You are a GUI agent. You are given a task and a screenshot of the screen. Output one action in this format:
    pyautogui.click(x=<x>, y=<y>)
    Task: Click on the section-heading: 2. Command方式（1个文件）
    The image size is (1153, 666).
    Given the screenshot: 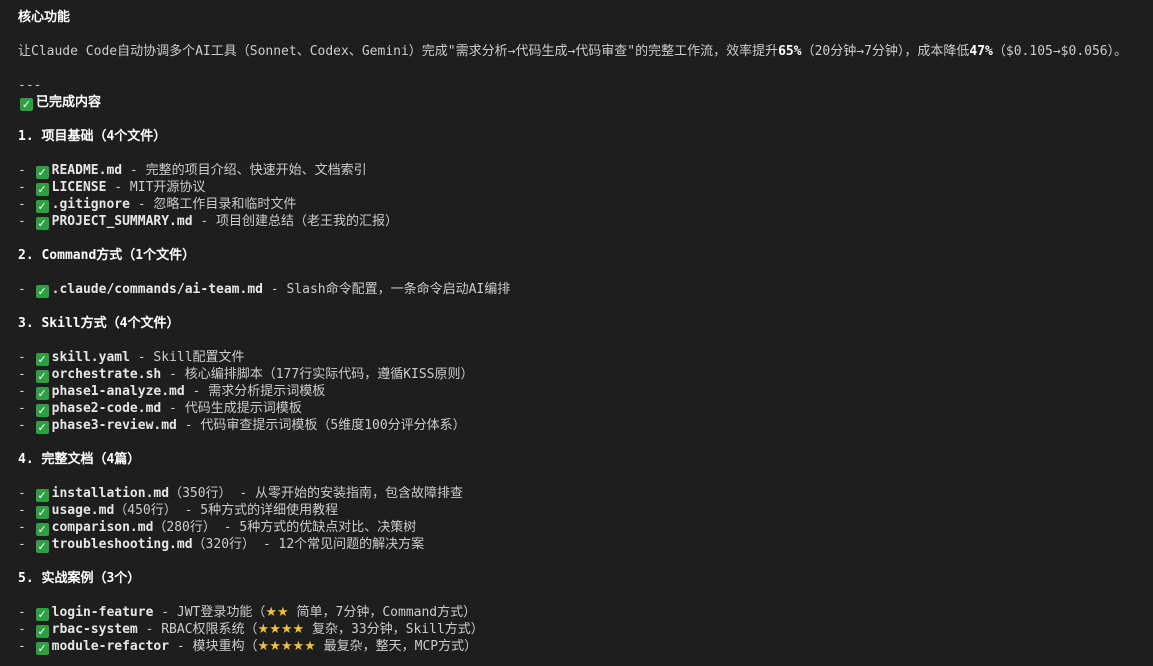 What is the action you would take?
    pyautogui.click(x=107, y=255)
    